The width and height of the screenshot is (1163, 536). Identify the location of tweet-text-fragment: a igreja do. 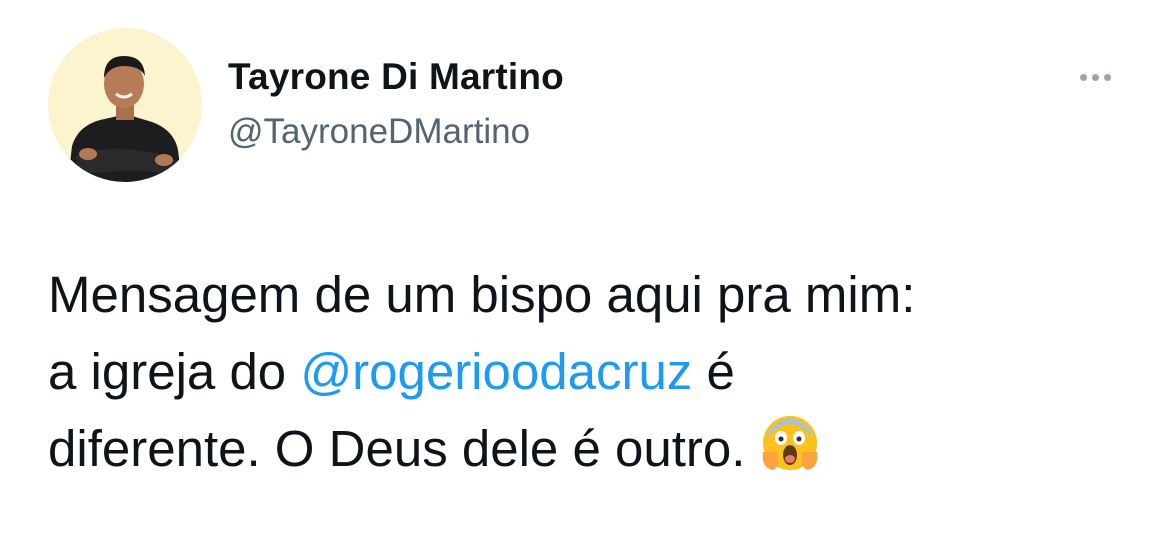
(174, 371).